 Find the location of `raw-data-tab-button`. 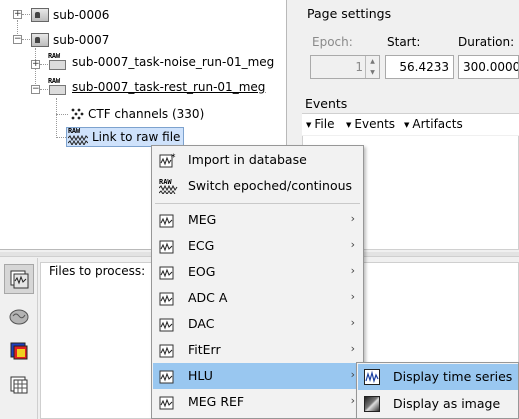

raw-data-tab-button is located at coordinates (19, 279).